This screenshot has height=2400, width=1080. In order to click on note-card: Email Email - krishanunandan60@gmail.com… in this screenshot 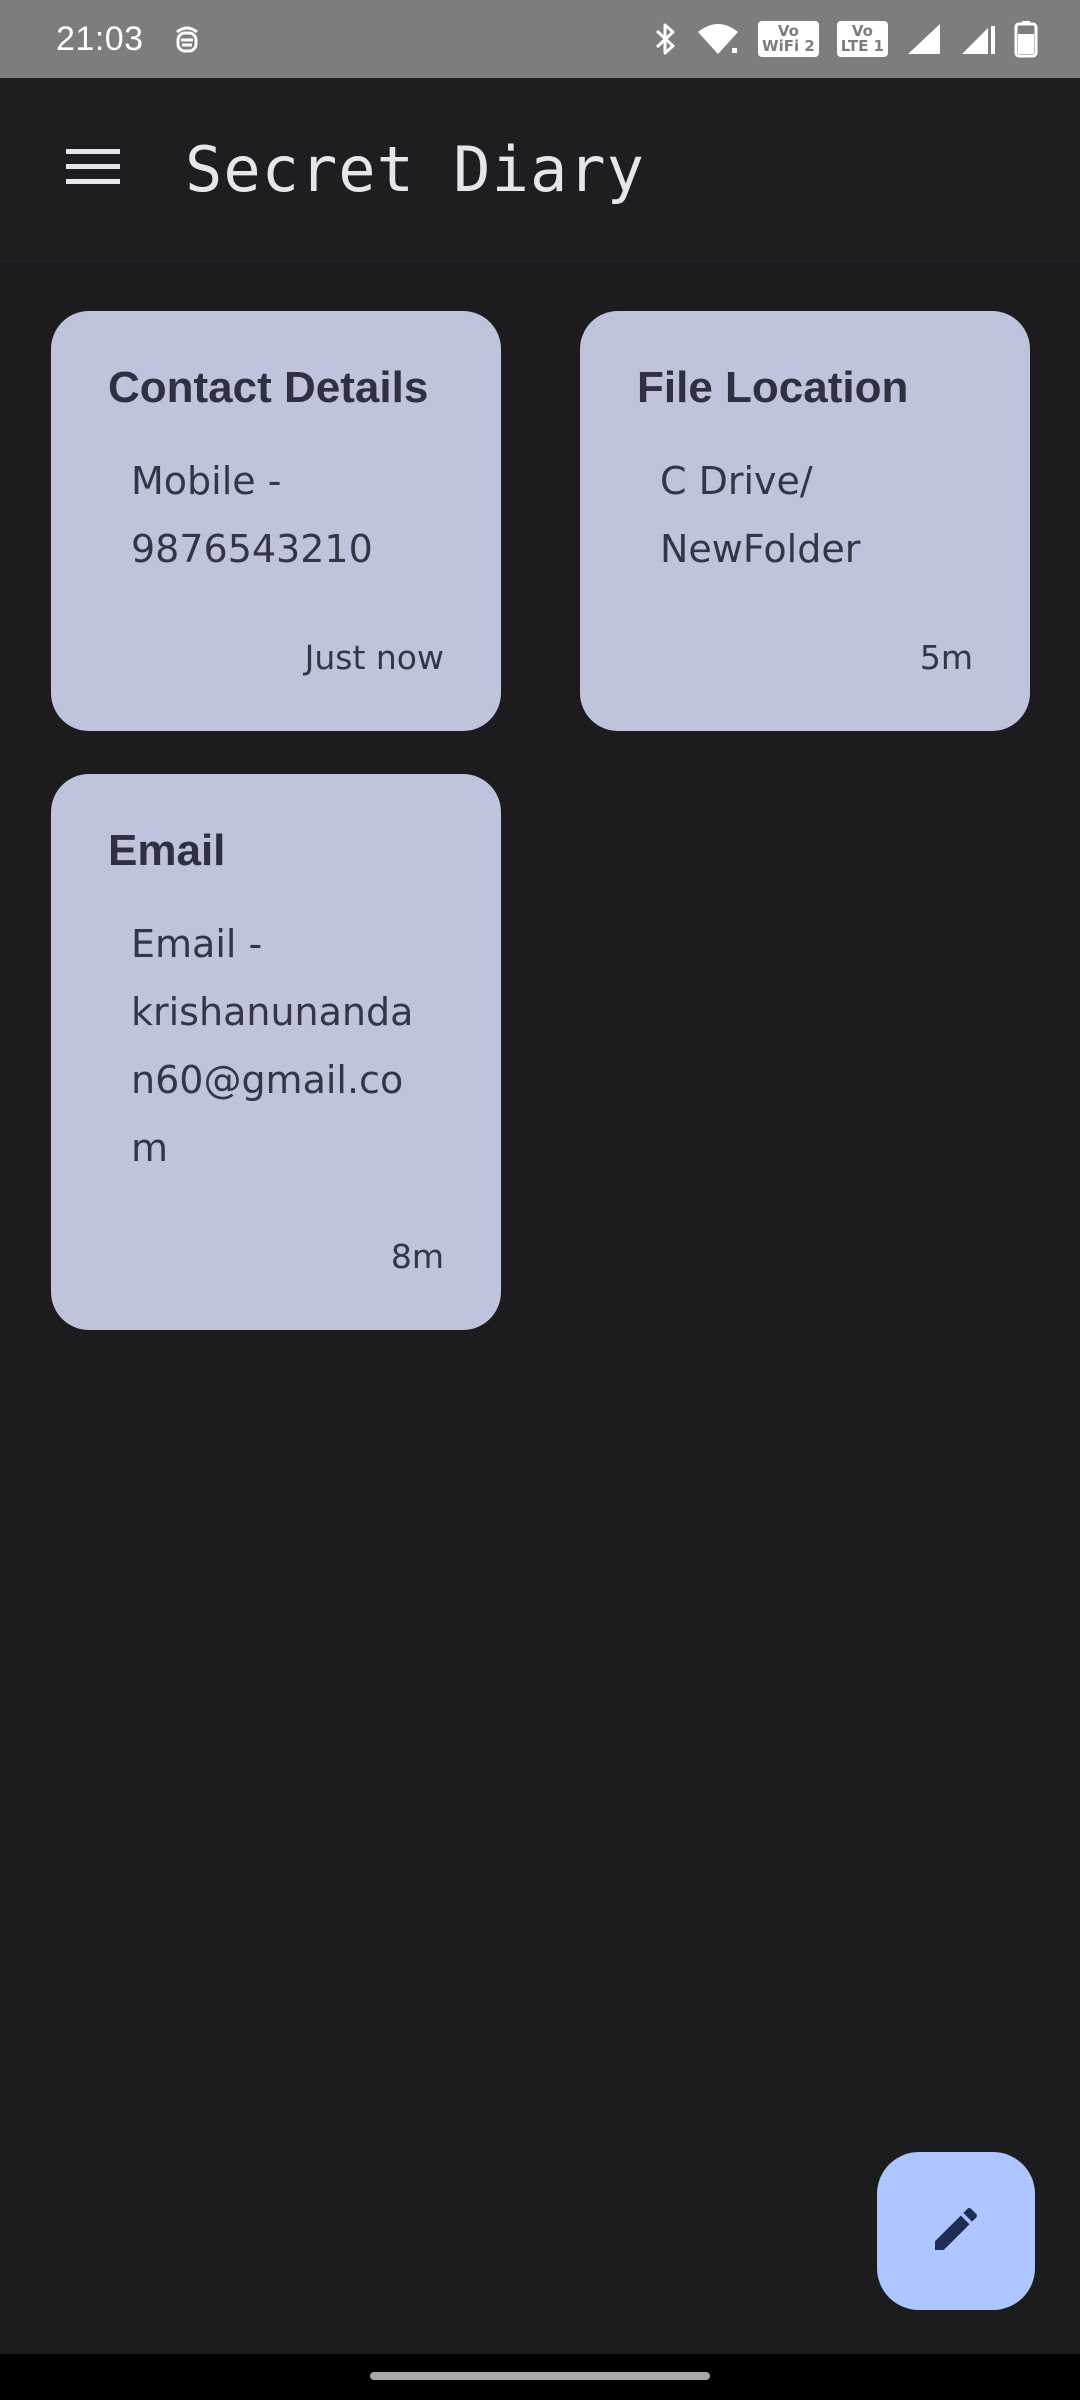, I will do `click(276, 1052)`.